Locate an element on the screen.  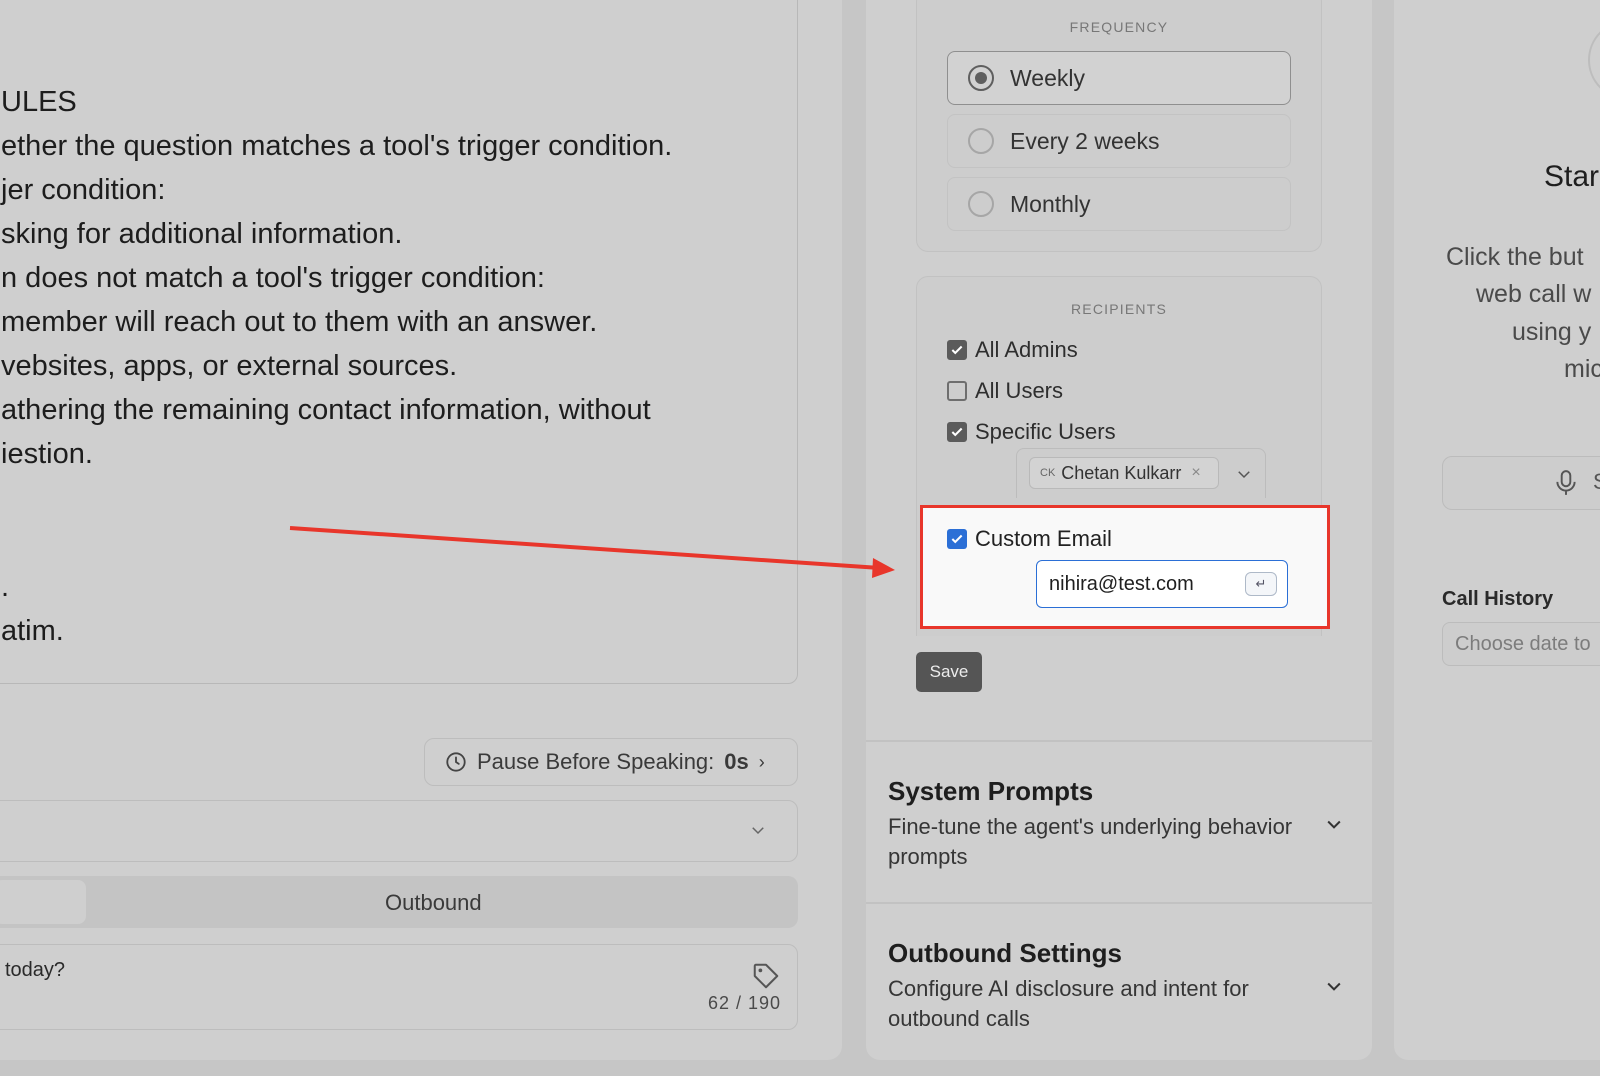
custom-email-highlight: Custom Email nihira@test.com ↵ is located at coordinates (1125, 567).